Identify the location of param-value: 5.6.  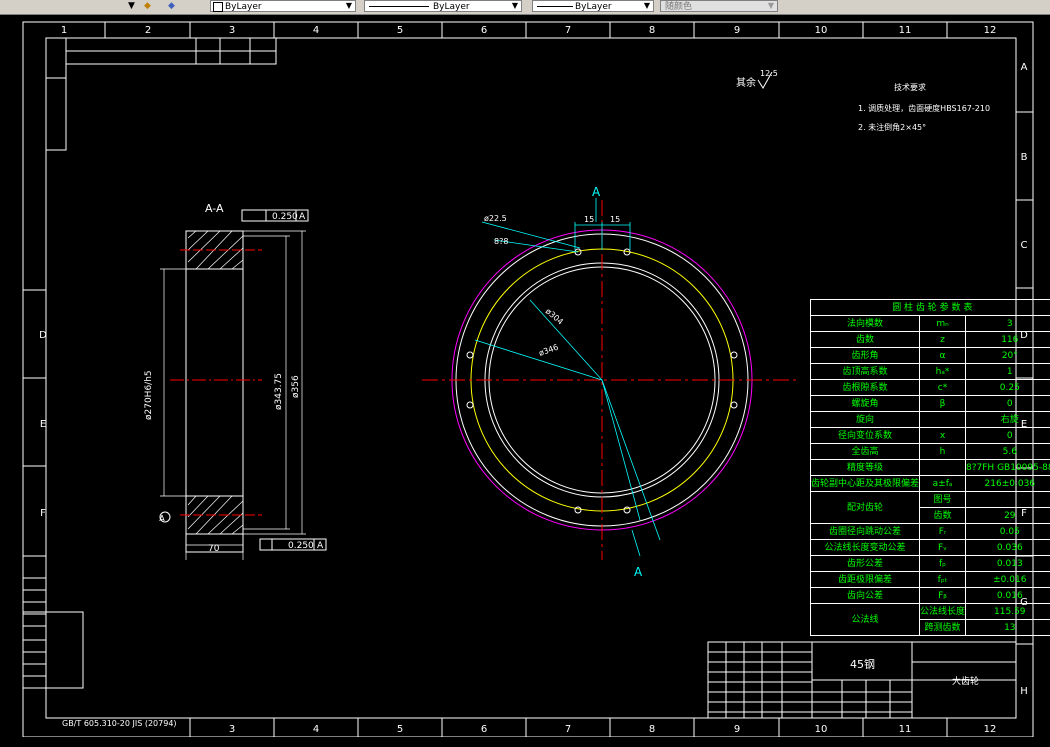
(1008, 452).